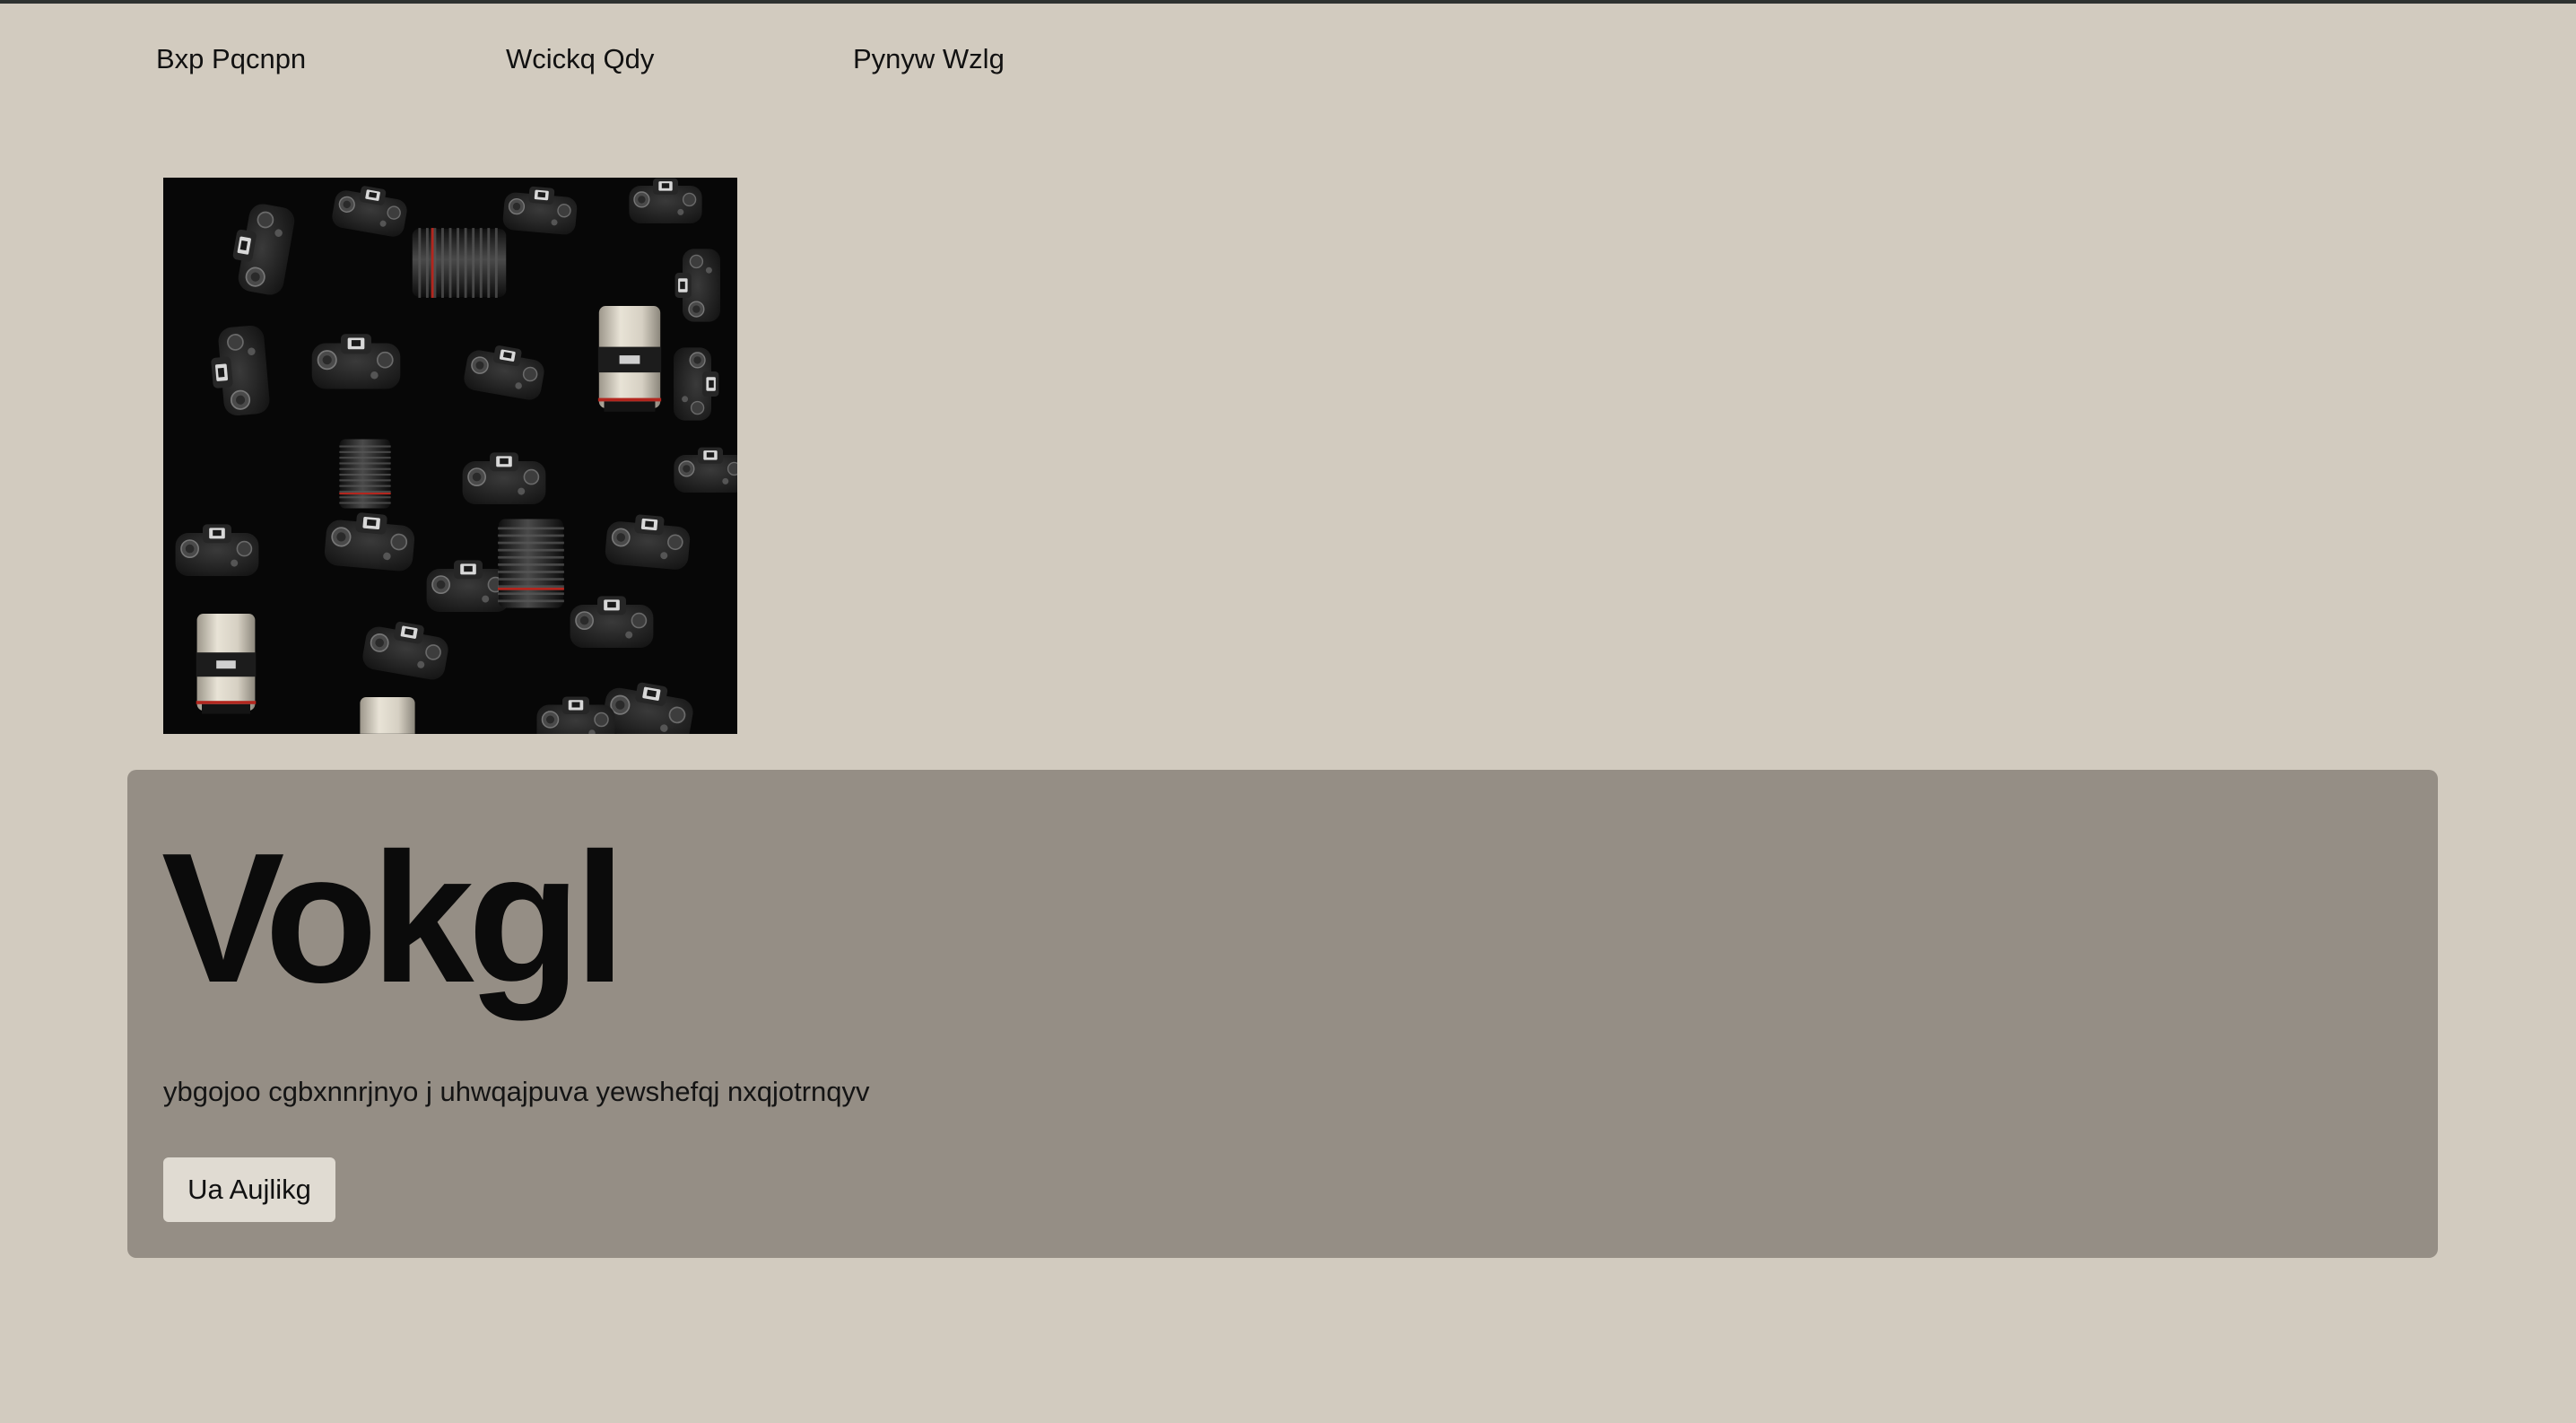 Image resolution: width=2576 pixels, height=1423 pixels. I want to click on cameras-photo-graphic, so click(450, 456).